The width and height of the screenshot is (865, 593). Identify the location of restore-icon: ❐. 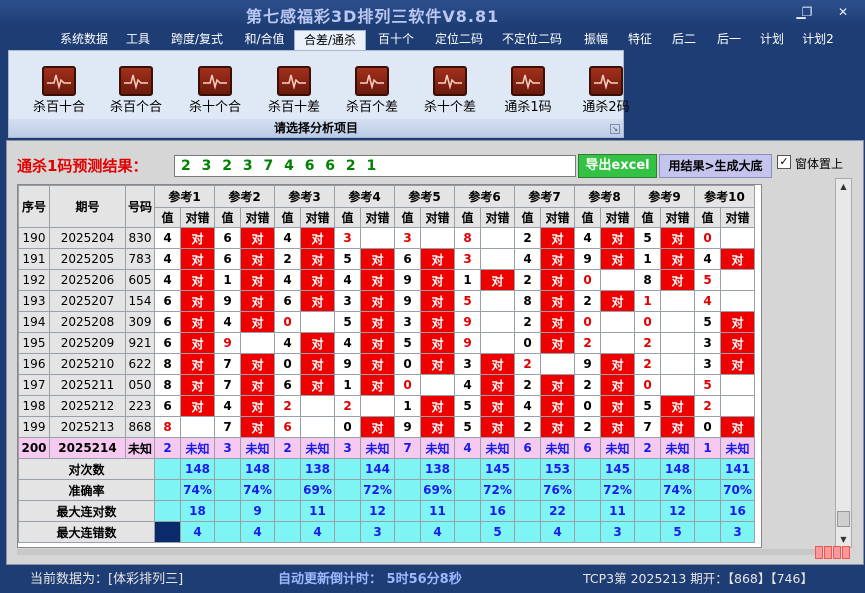
(807, 12).